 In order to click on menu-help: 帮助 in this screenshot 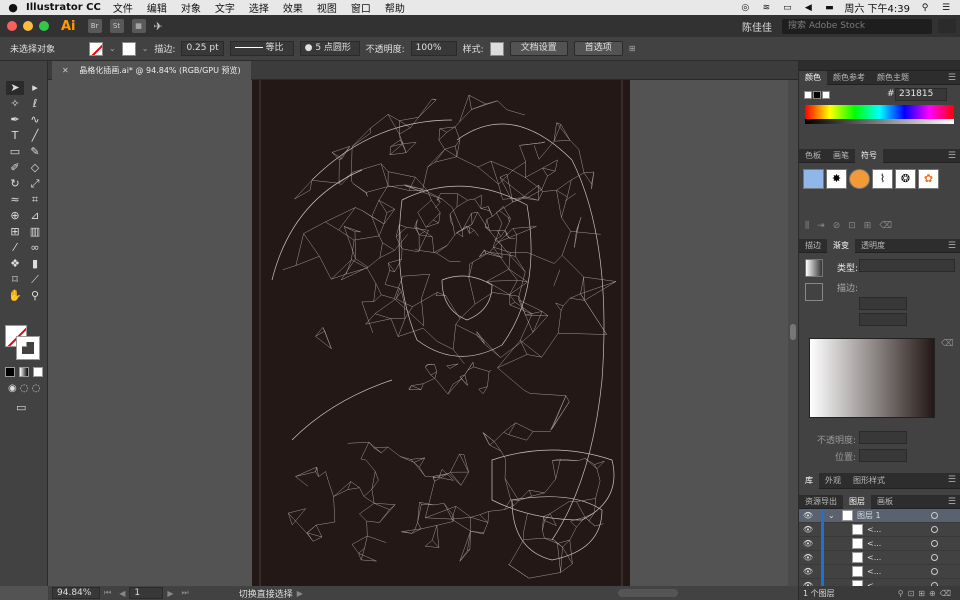, I will do `click(395, 7)`.